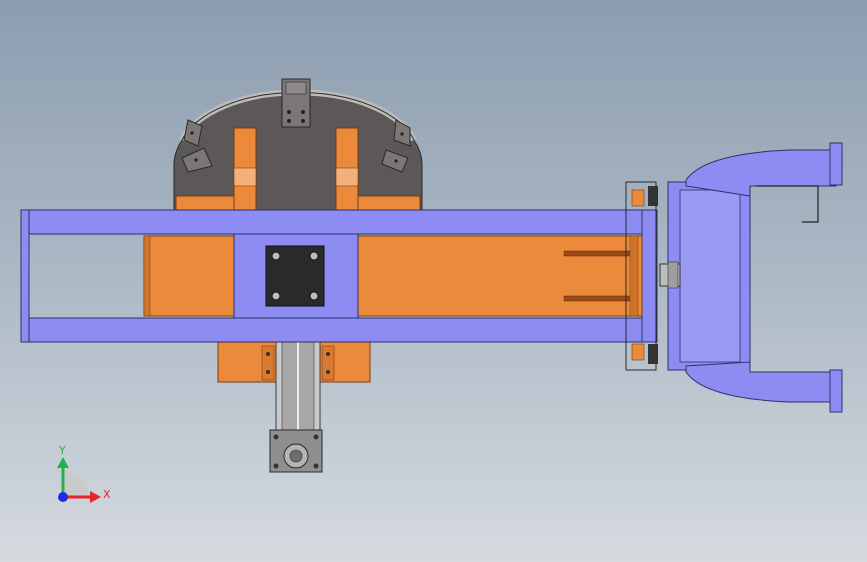 The height and width of the screenshot is (562, 867). Describe the element at coordinates (296, 276) in the screenshot. I see `center-hub` at that location.